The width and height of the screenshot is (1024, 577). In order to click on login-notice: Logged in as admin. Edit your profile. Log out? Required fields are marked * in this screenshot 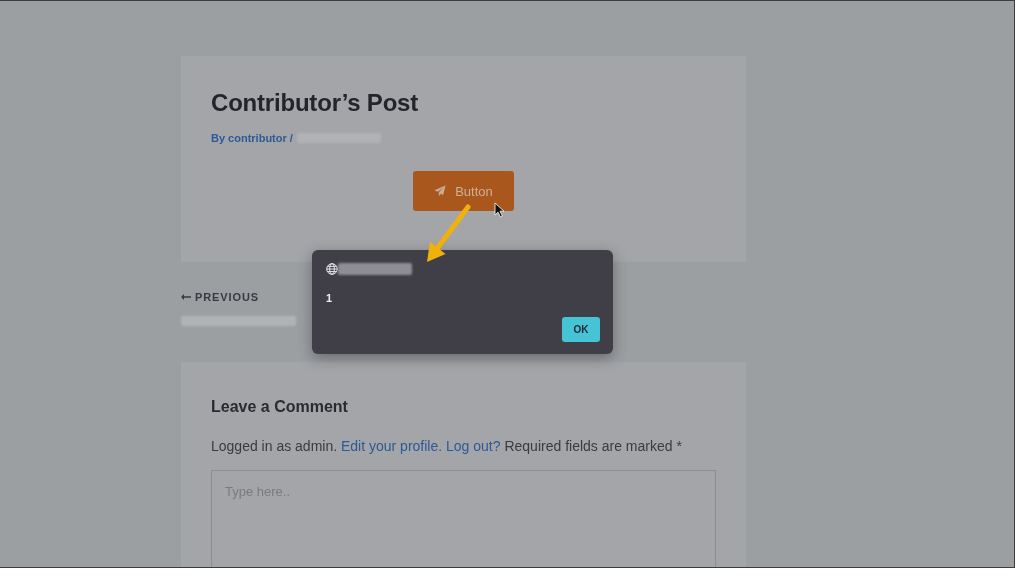, I will do `click(447, 446)`.